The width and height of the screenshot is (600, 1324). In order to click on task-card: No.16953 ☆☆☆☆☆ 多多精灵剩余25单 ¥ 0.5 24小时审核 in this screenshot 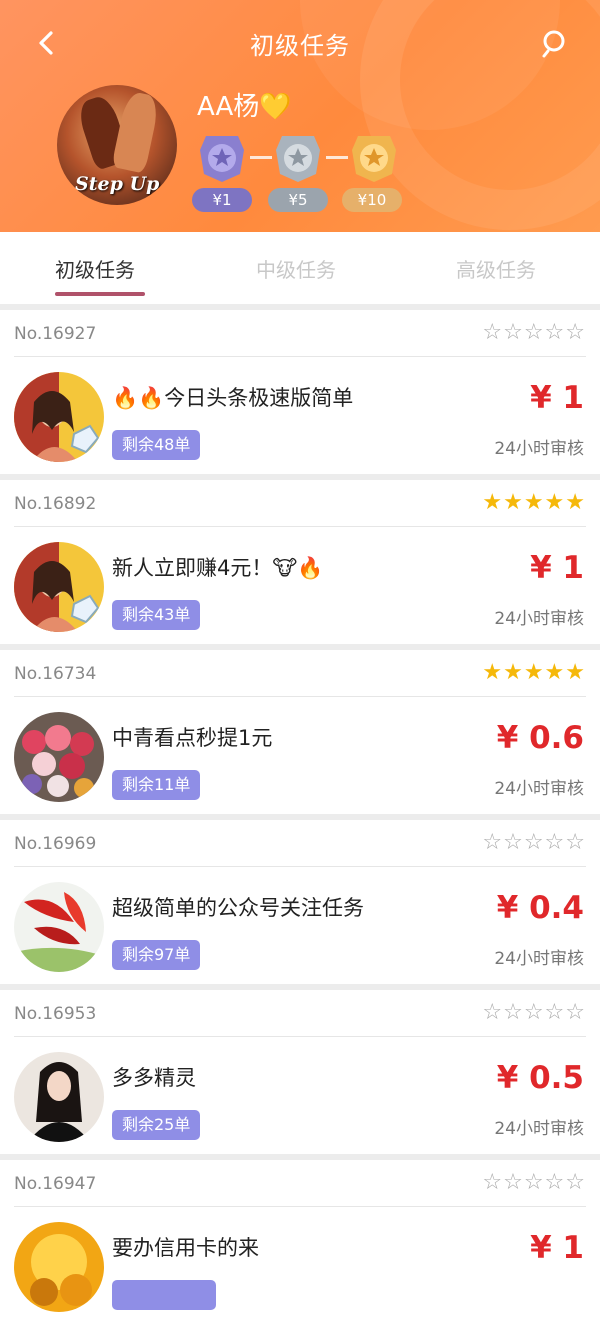, I will do `click(300, 1072)`.